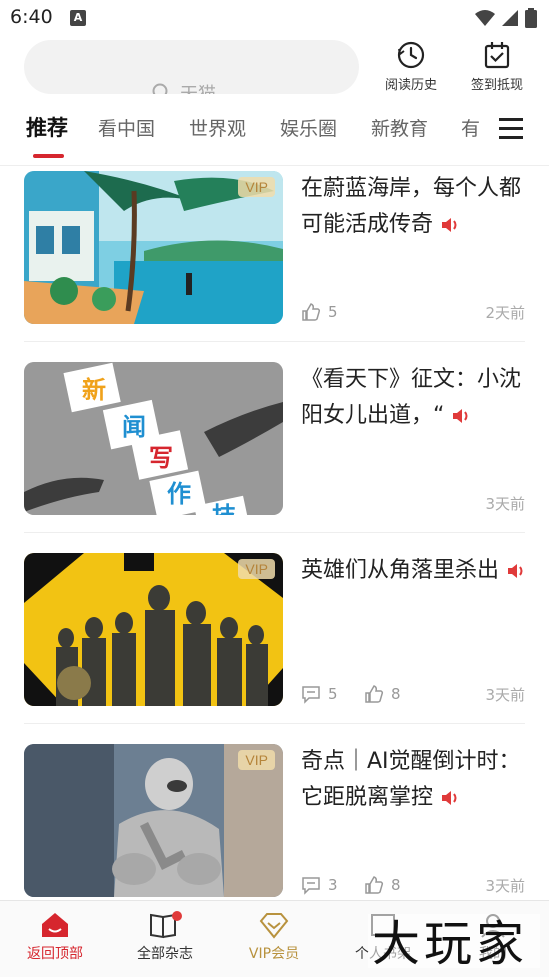 Image resolution: width=549 pixels, height=977 pixels. What do you see at coordinates (505, 313) in the screenshot?
I see `publish-time: 2天前` at bounding box center [505, 313].